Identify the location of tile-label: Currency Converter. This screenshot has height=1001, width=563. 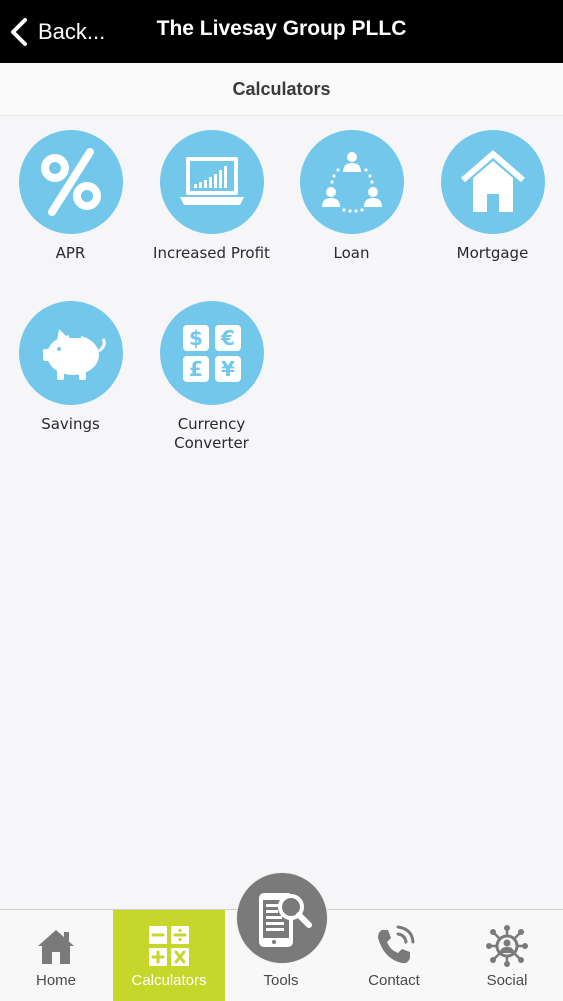
(211, 433).